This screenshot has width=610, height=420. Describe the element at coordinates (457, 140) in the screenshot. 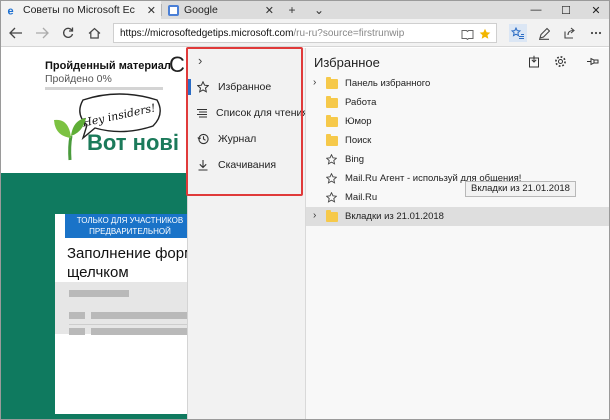

I see `favorites-item: Поиск` at that location.